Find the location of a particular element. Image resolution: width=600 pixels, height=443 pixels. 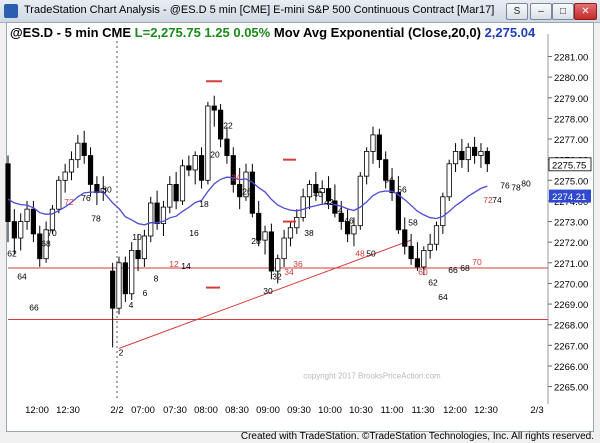

bar-number-label: 44 is located at coordinates (338, 210).